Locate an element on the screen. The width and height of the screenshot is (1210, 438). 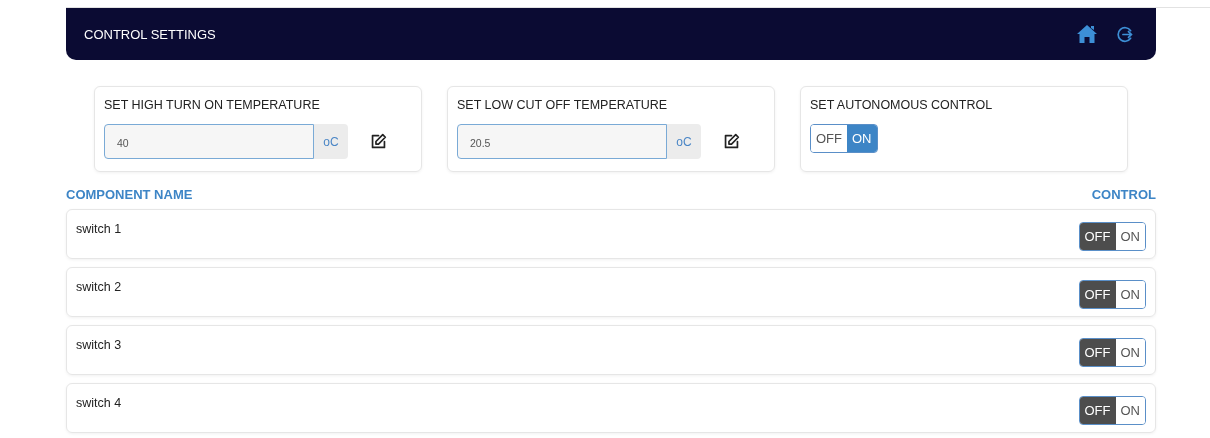
temperature-input: 20.5 is located at coordinates (562, 141).